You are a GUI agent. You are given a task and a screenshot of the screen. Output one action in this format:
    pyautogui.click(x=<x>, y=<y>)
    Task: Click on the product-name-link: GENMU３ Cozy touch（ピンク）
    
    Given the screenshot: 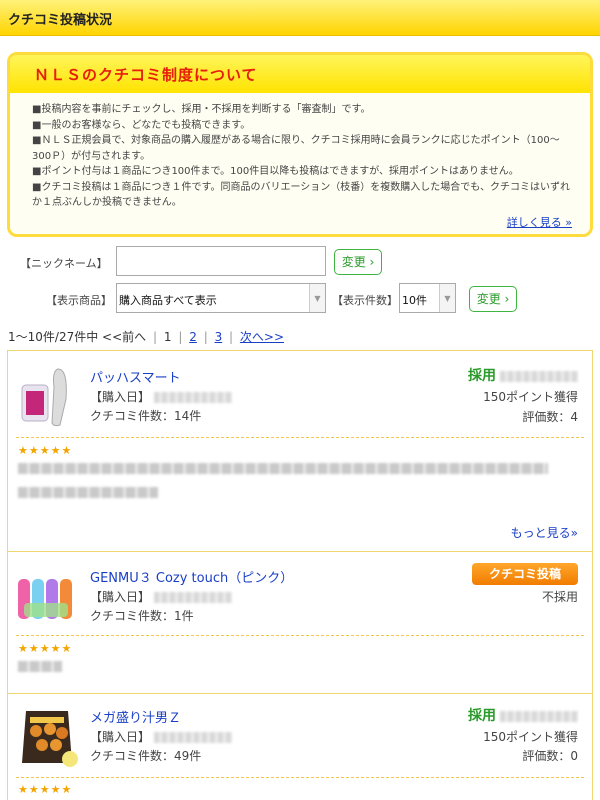 What is the action you would take?
    pyautogui.click(x=191, y=576)
    